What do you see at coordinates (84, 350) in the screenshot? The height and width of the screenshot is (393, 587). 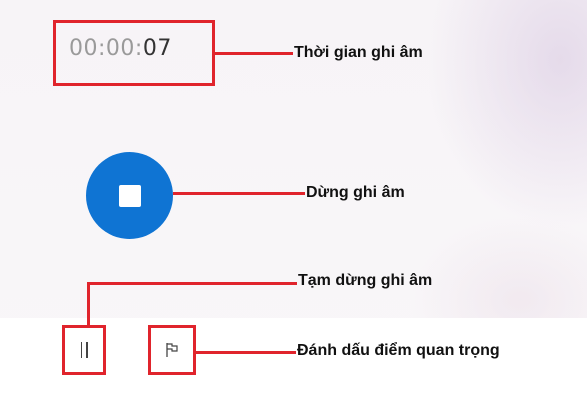 I see `pause-highlight-box` at bounding box center [84, 350].